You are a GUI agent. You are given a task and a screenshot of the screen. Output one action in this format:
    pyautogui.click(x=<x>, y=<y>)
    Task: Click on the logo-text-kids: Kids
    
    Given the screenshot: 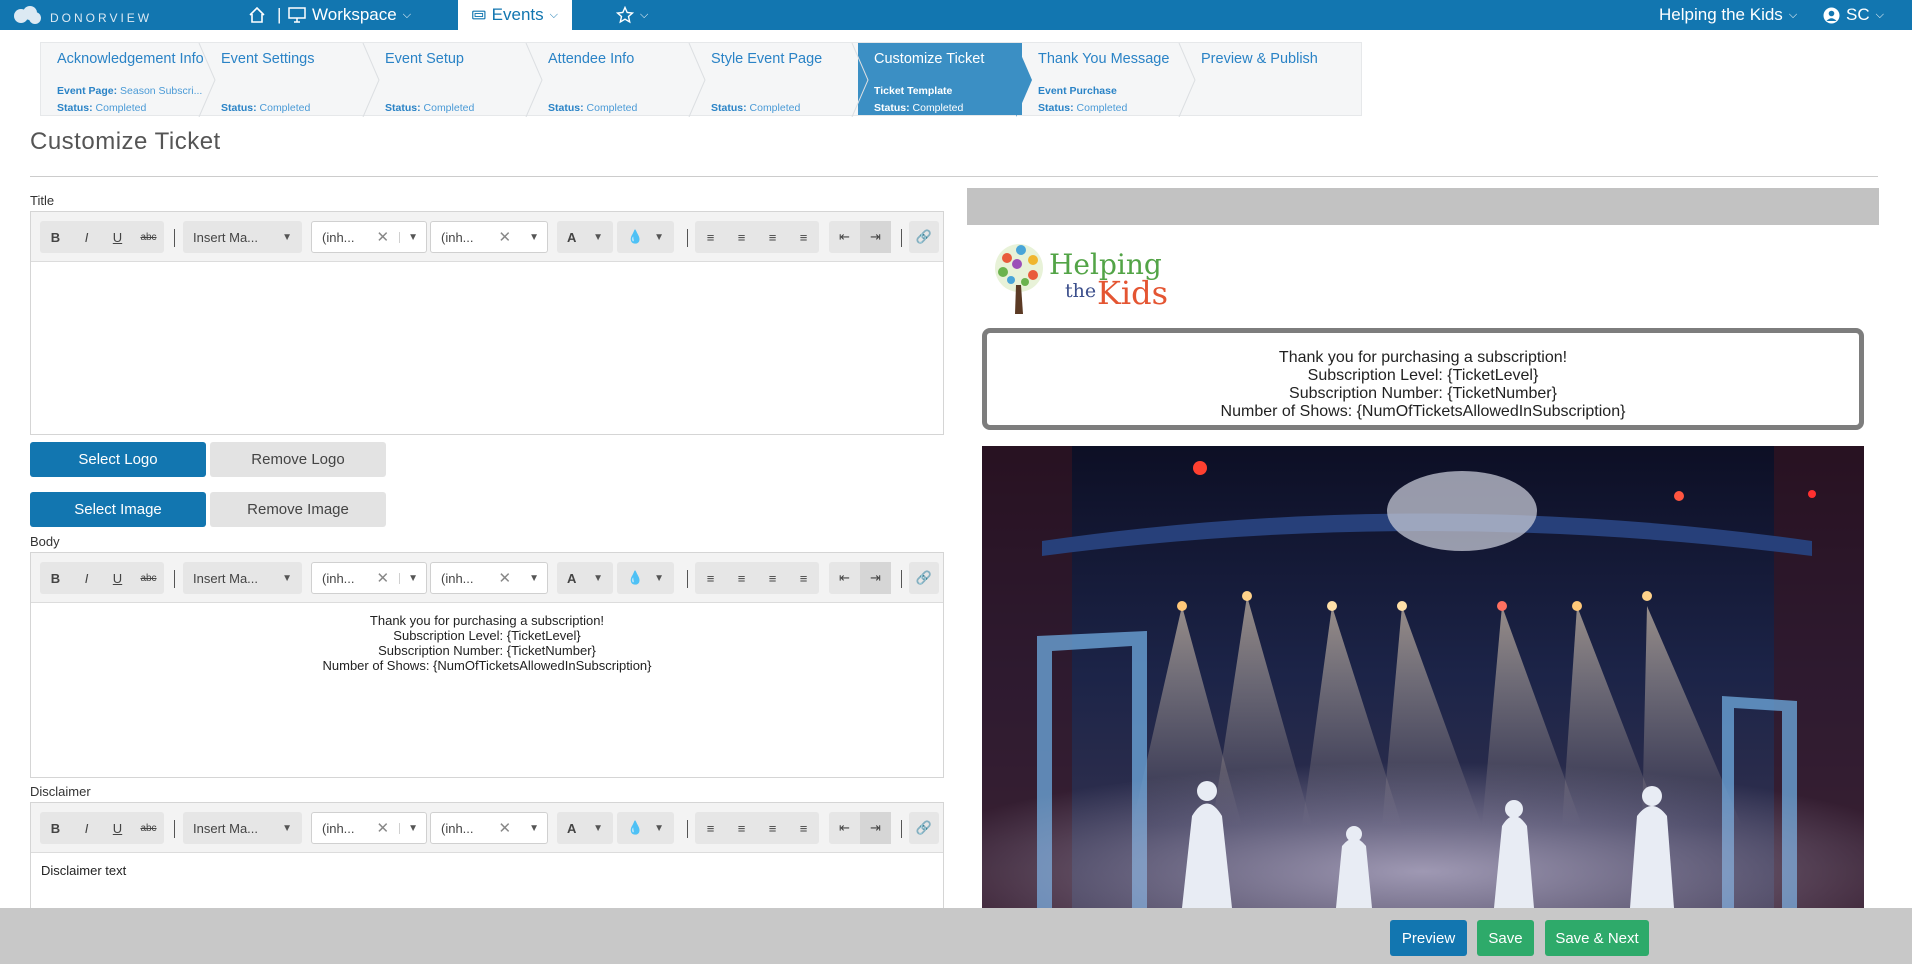 What is the action you would take?
    pyautogui.click(x=1133, y=293)
    